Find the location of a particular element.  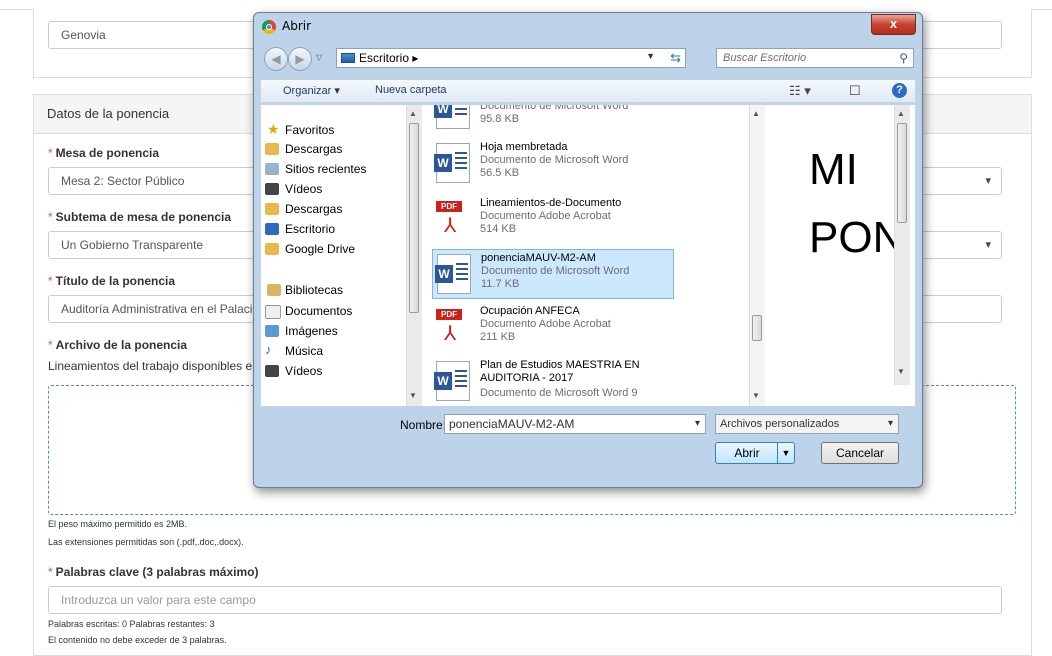

nav-scroll-thumb is located at coordinates (414, 218).